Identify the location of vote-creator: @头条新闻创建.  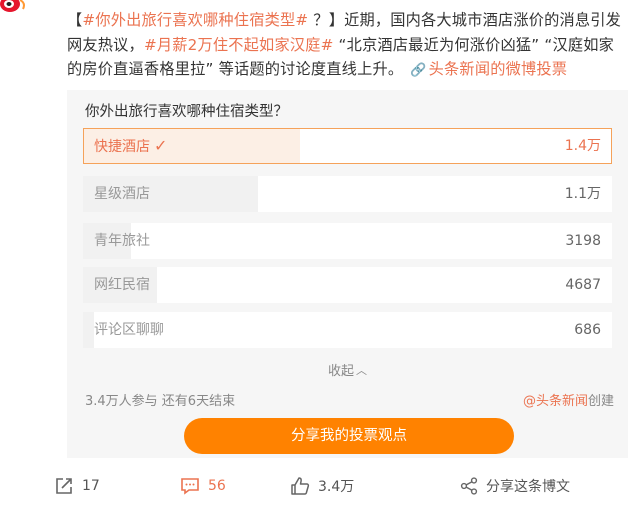
(568, 399).